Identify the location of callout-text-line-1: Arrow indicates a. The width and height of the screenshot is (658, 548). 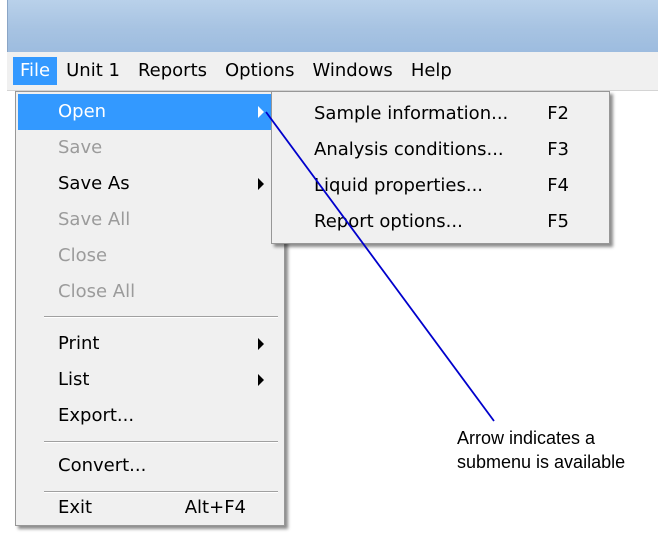
(526, 438).